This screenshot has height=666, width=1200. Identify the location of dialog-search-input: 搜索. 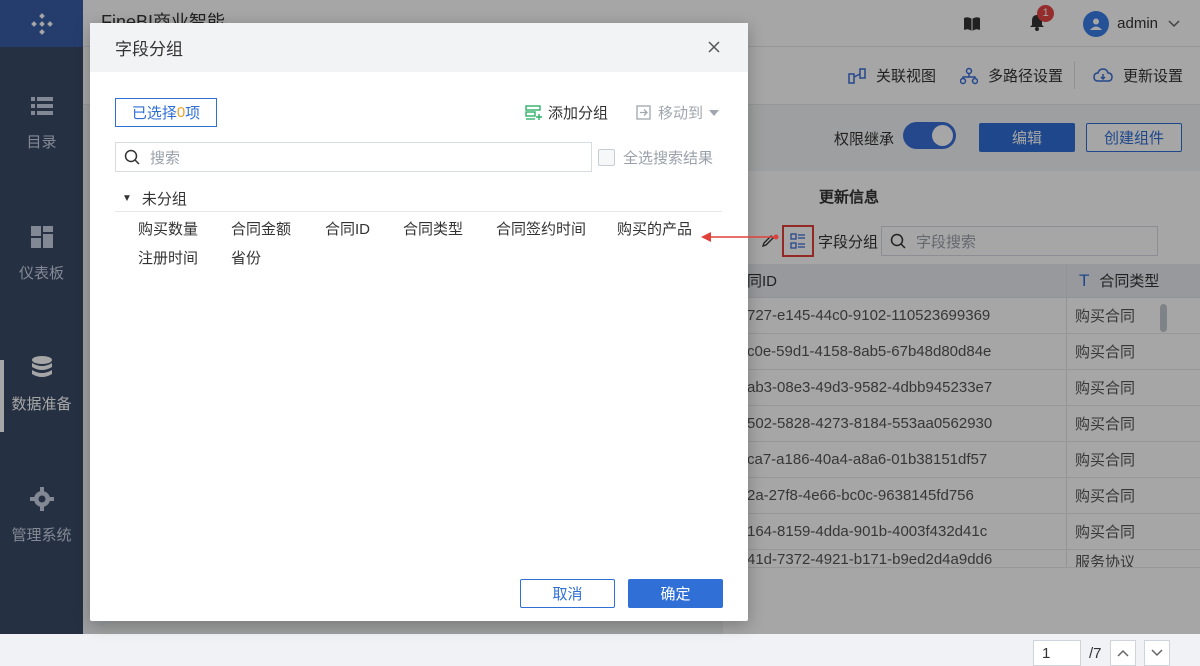
(353, 157).